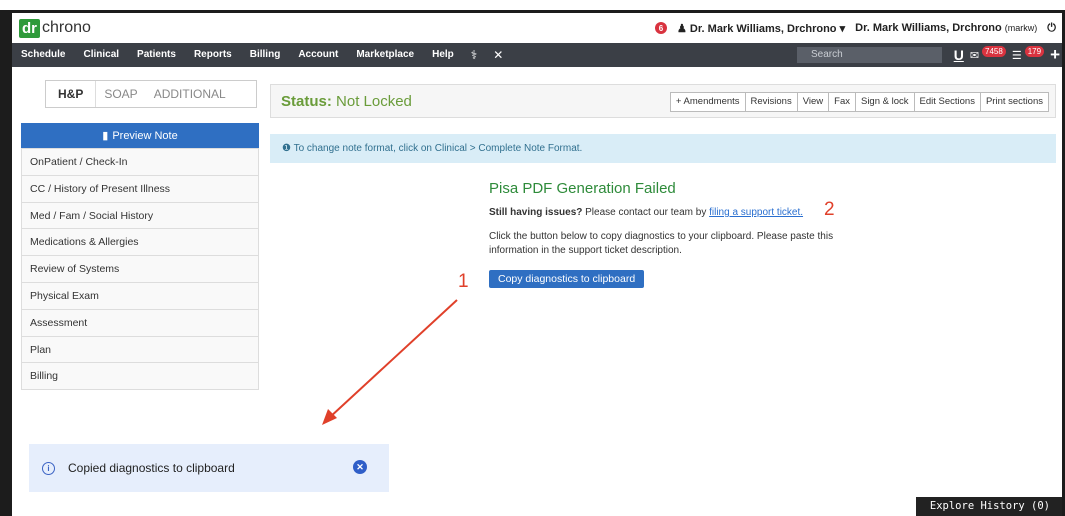 This screenshot has width=1065, height=516. I want to click on section-item: Medications & Allergies, so click(140, 242).